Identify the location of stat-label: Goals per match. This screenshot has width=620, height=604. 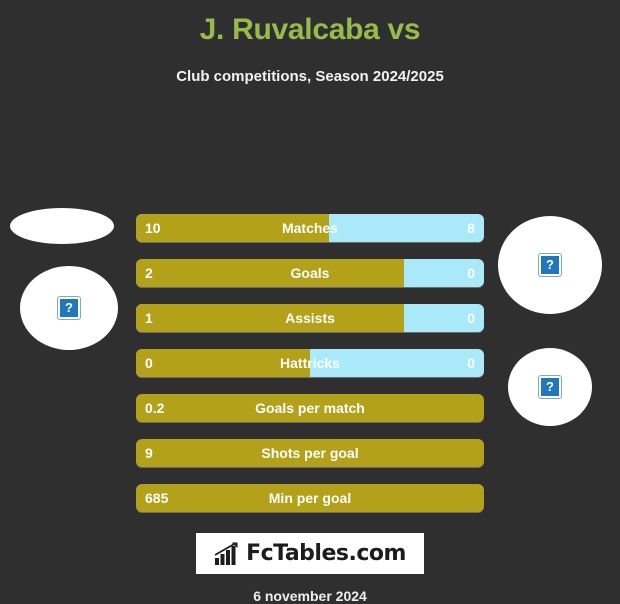
(310, 408).